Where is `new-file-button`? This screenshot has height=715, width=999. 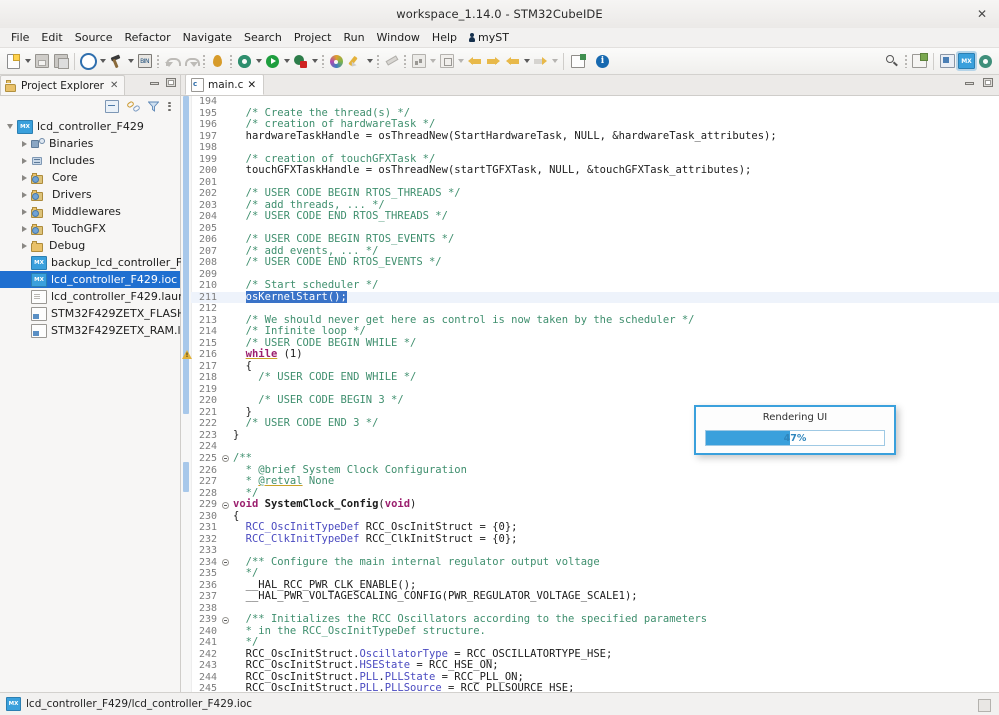 new-file-button is located at coordinates (13, 61).